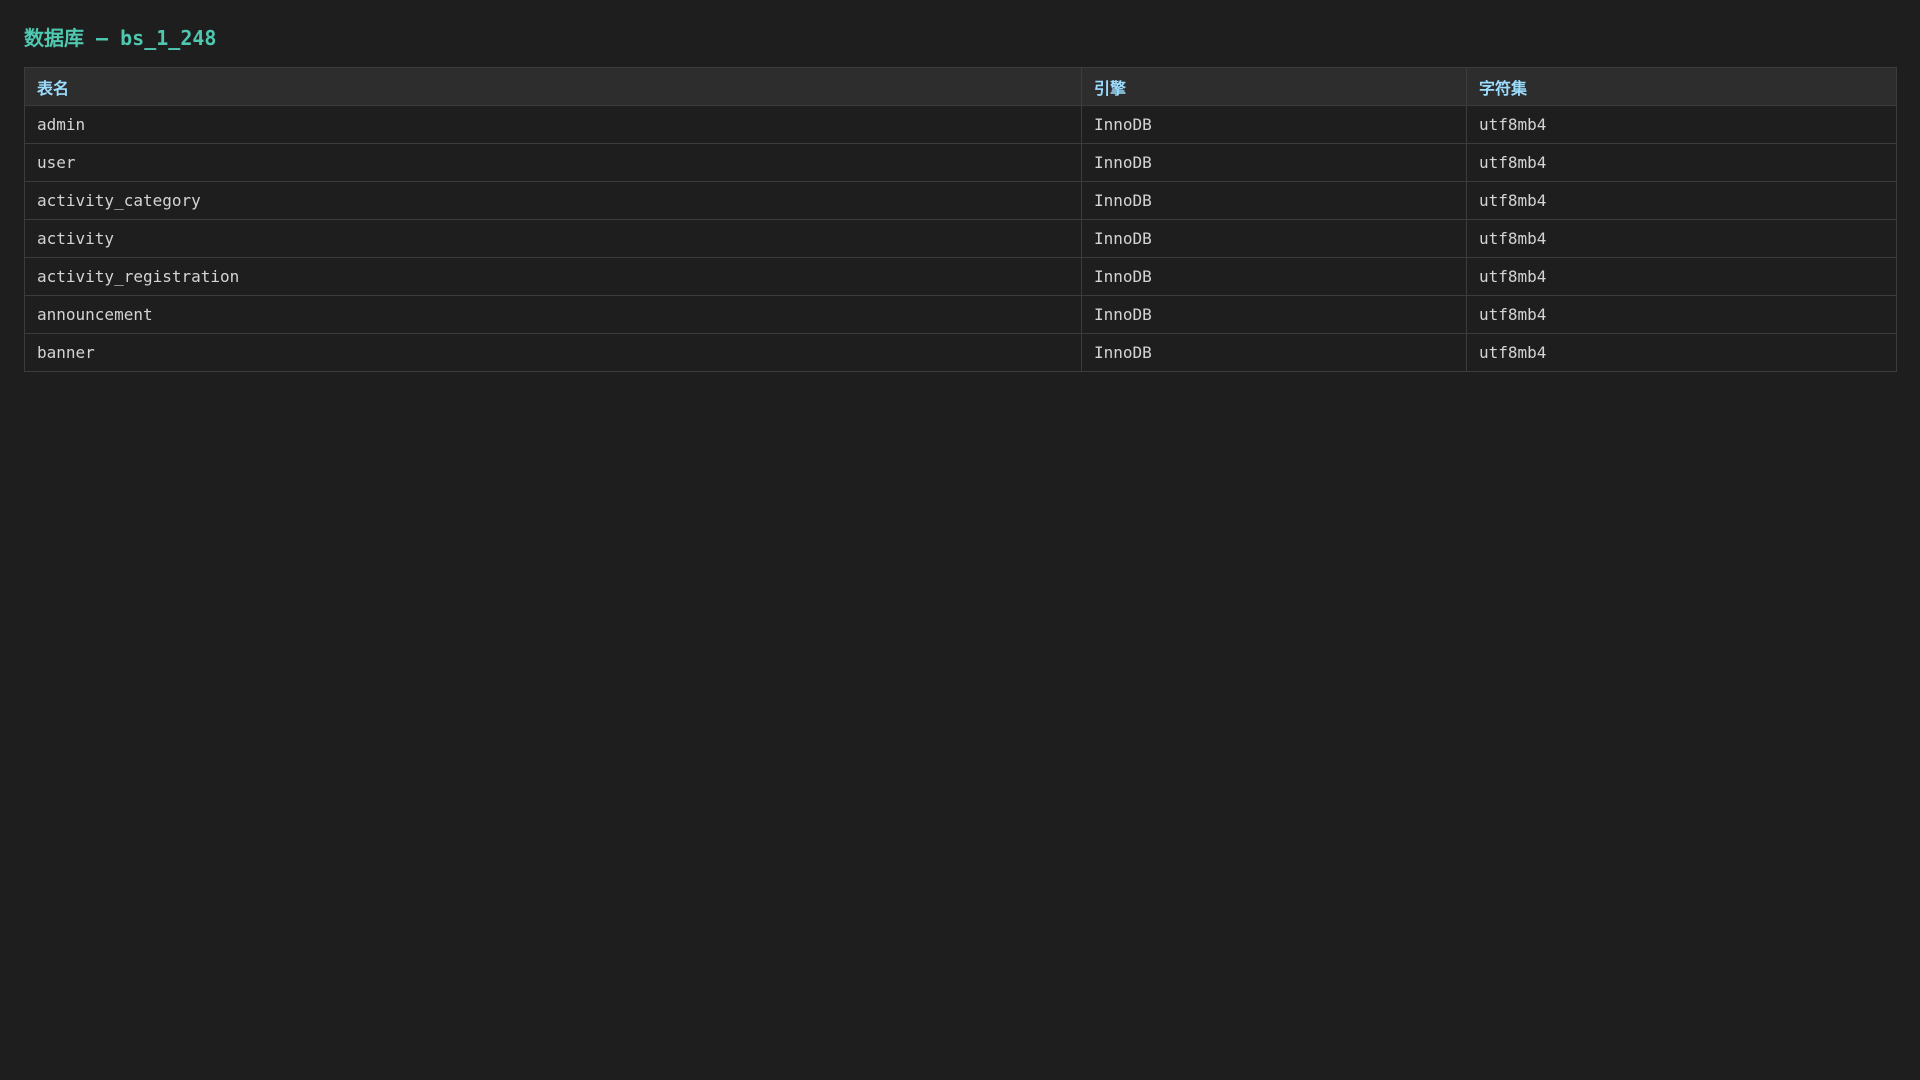  Describe the element at coordinates (553, 86) in the screenshot. I see `column-header-table-name: 表名` at that location.